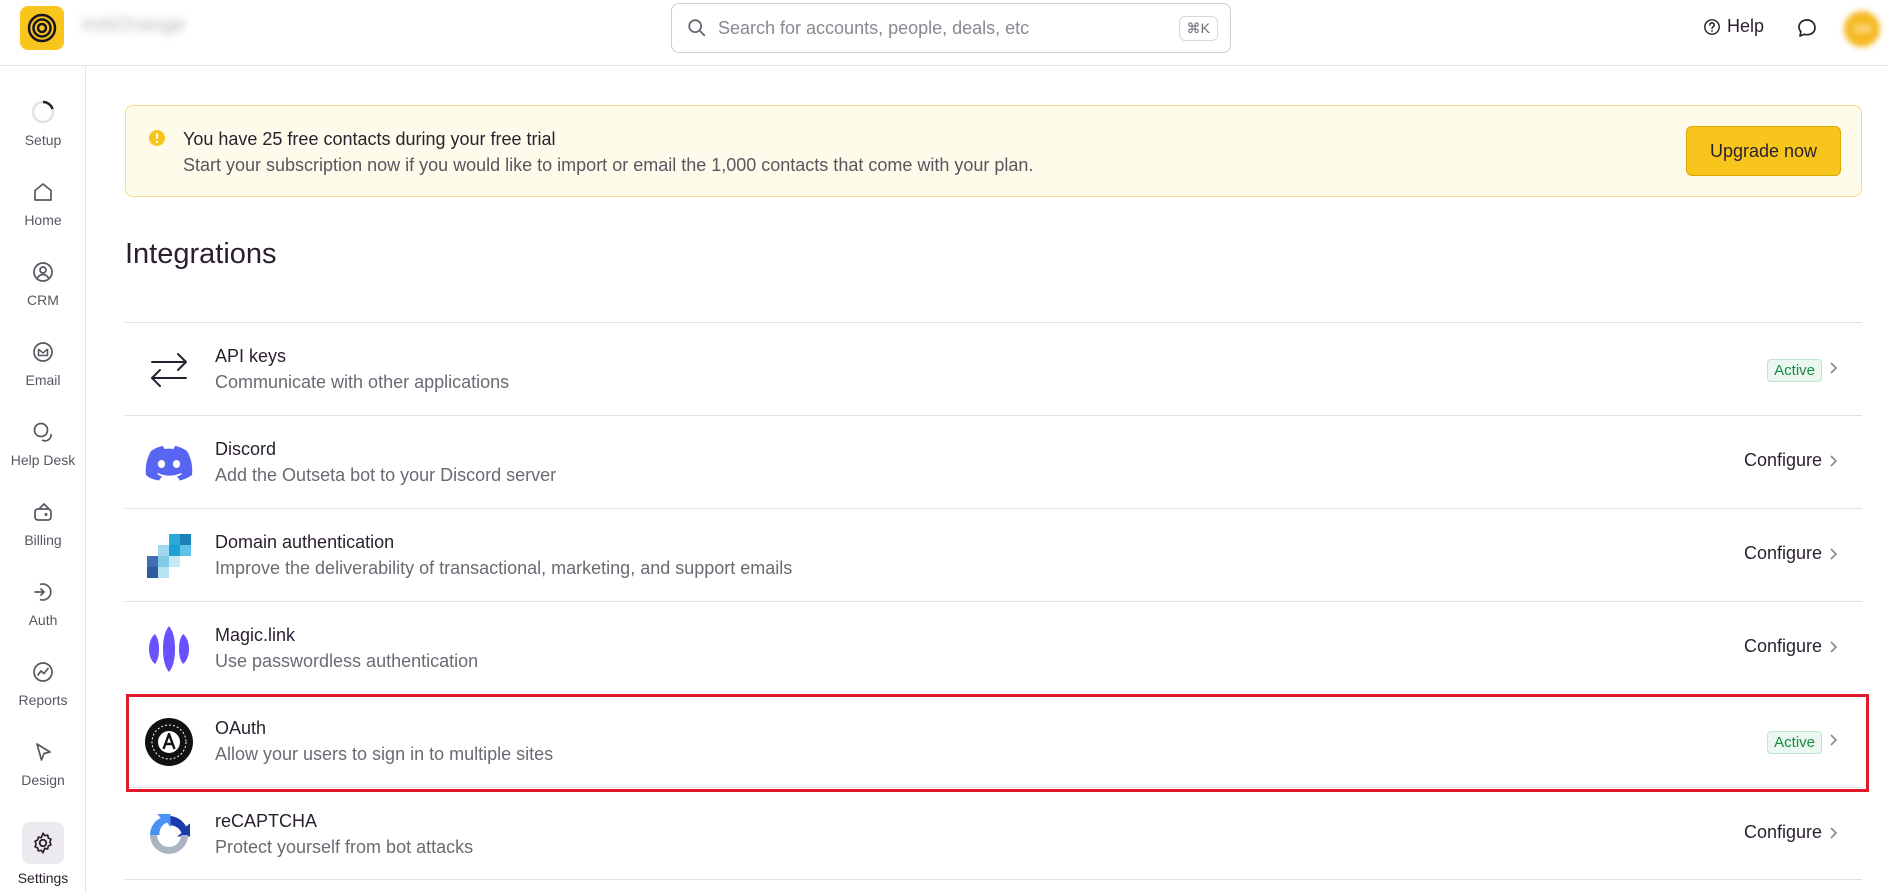 Image resolution: width=1888 pixels, height=893 pixels. What do you see at coordinates (43, 700) in the screenshot?
I see `sidebar-item-label: Reports` at bounding box center [43, 700].